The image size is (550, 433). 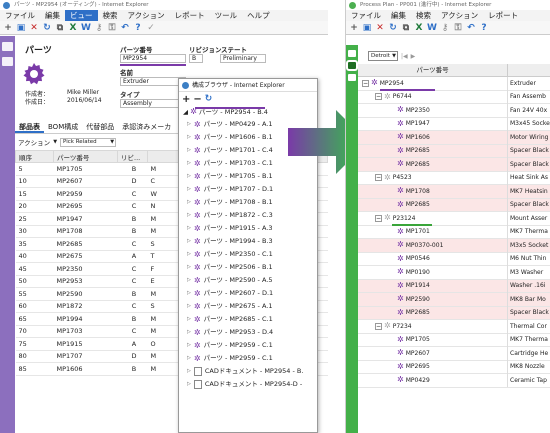 I want to click on part-number-cell: MP1606, so click(x=85, y=369).